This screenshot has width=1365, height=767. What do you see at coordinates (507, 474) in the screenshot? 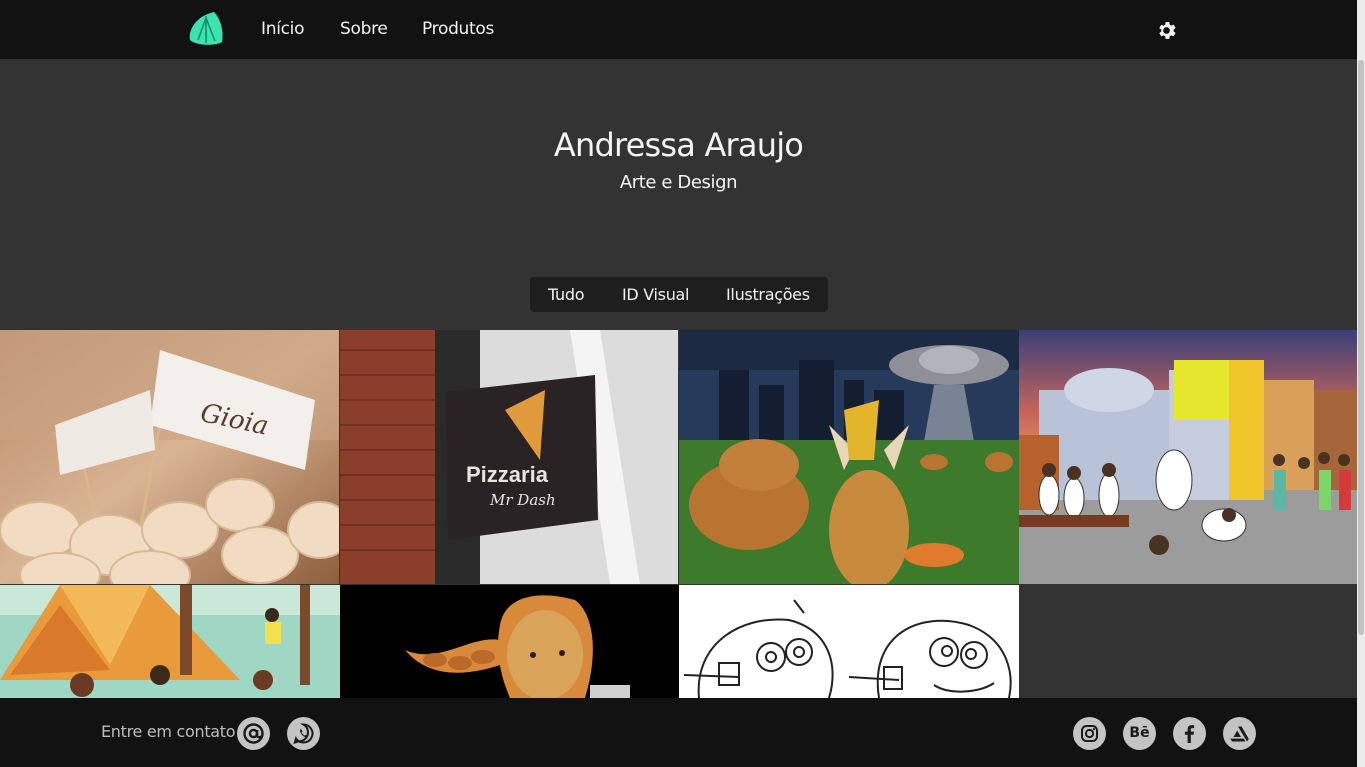
I see `sign-text-line1: Pizzaria` at bounding box center [507, 474].